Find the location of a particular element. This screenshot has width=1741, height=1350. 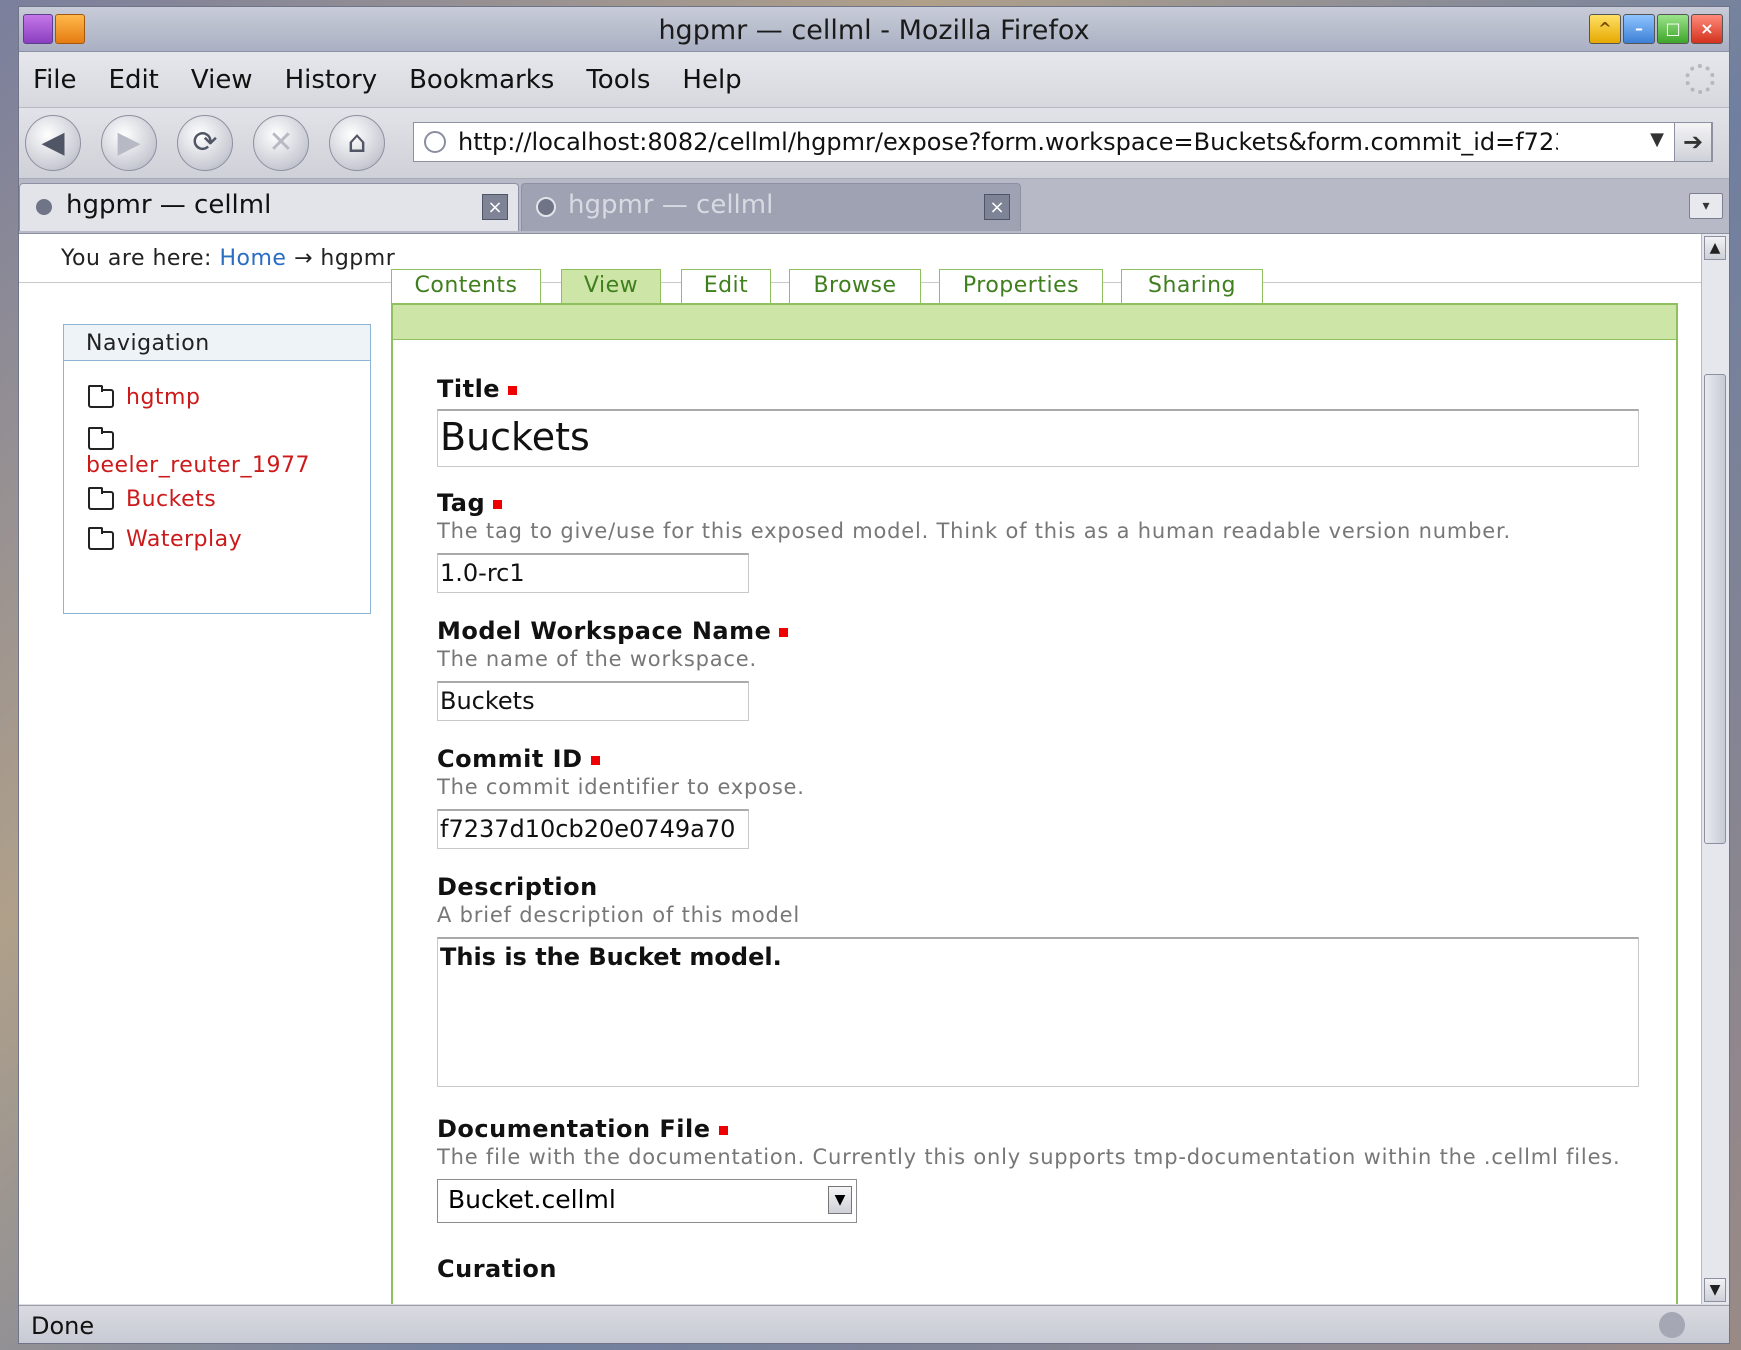

reload-icon: ⟳ is located at coordinates (205, 142).